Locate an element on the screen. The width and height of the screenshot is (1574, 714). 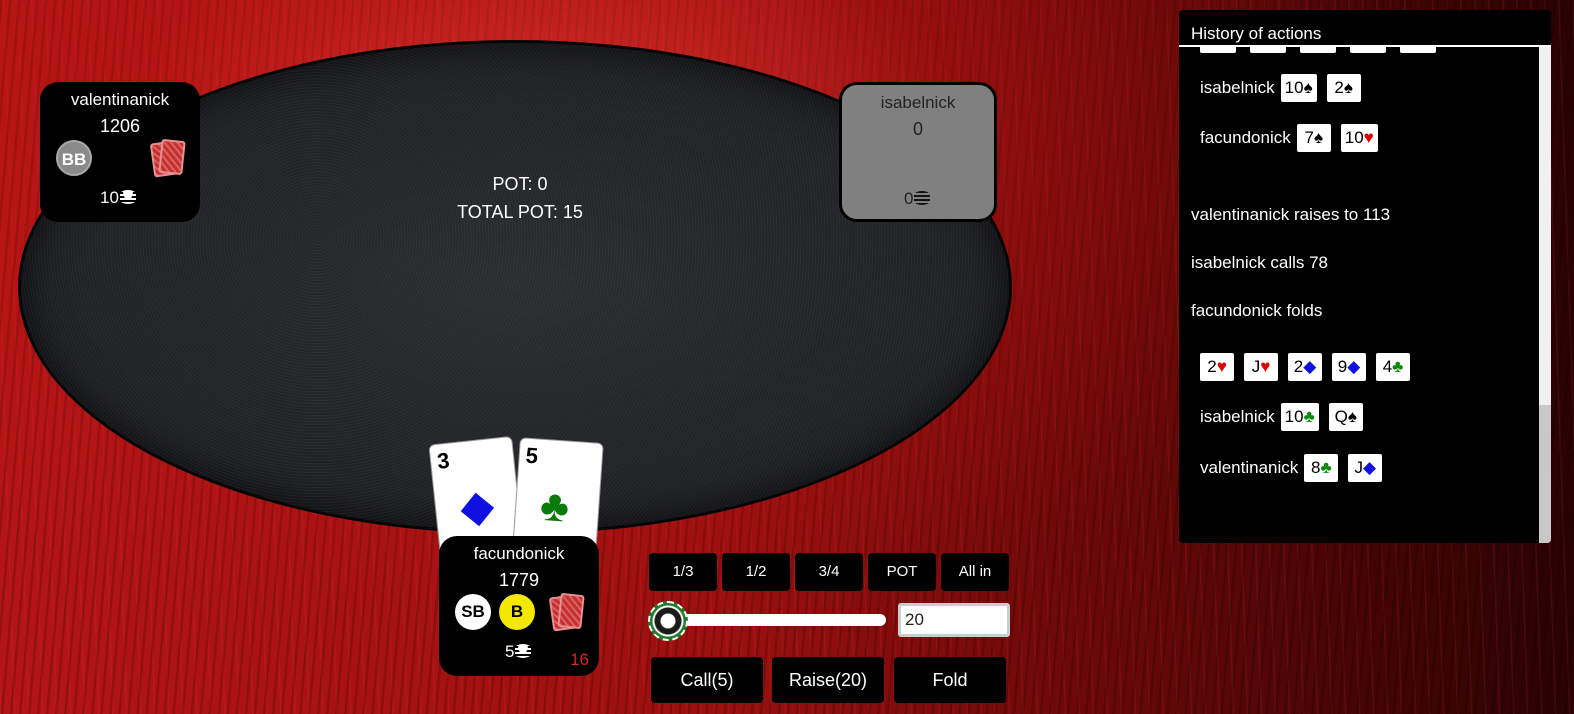
history-show-isabelnick-2: isabelnick 10♣ Q♠ is located at coordinates (1286, 417).